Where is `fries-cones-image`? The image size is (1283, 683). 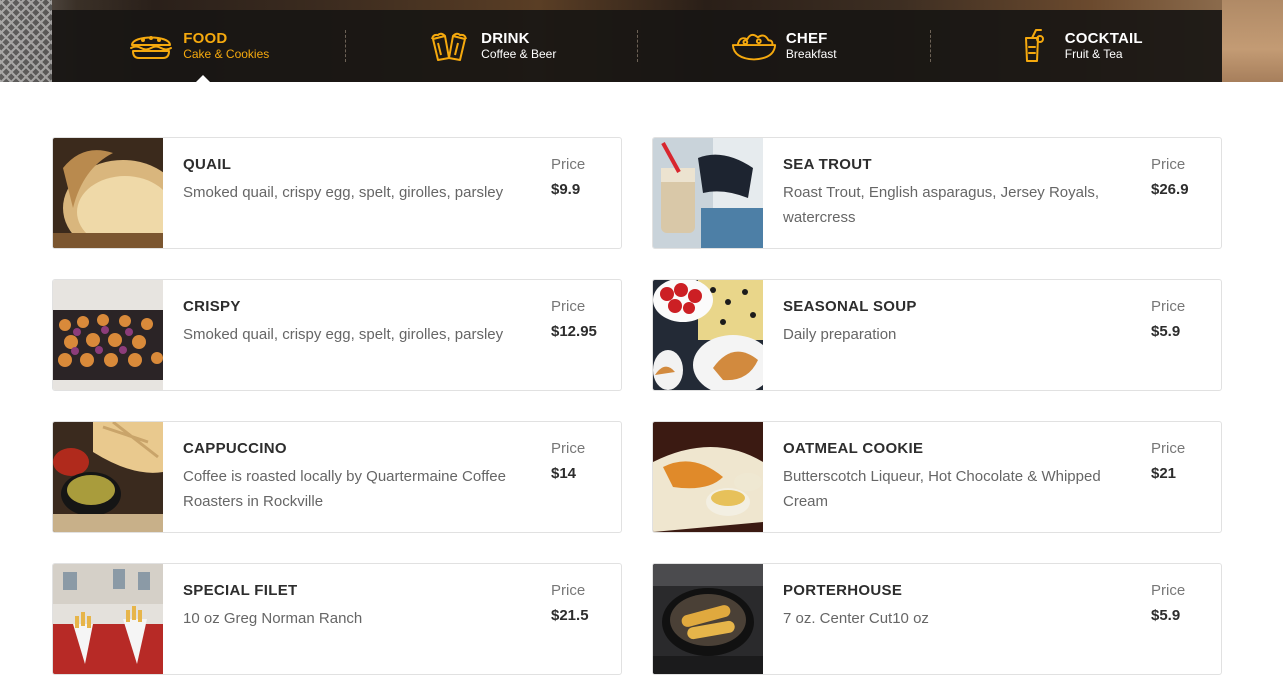
fries-cones-image is located at coordinates (108, 619).